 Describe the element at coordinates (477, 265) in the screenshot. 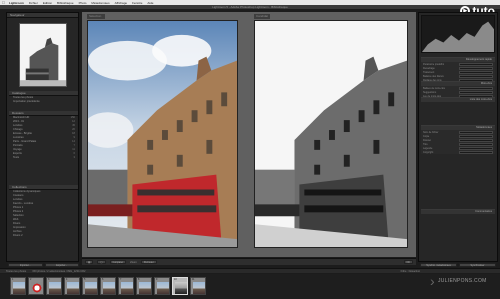

I see `sync-settings-button: Synchroniser` at that location.